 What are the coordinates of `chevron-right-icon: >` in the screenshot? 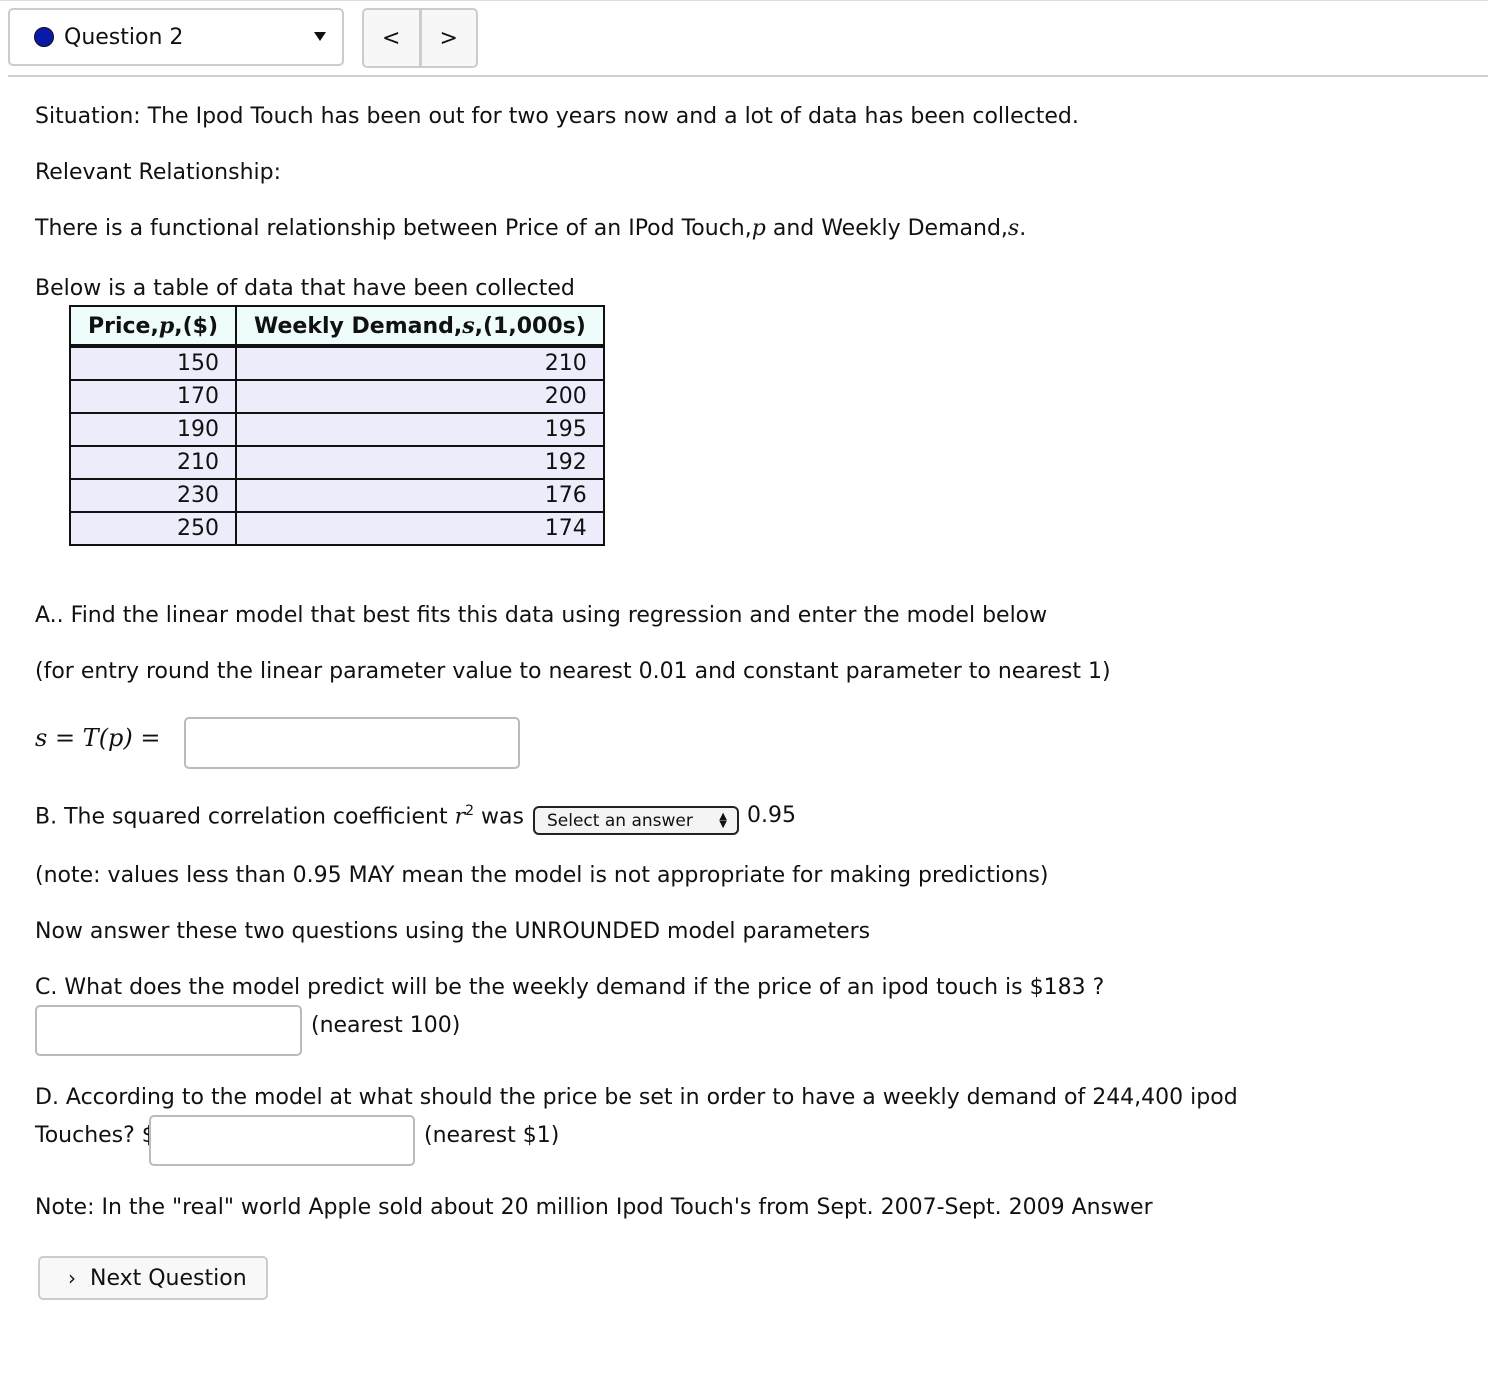 It's located at (448, 38).